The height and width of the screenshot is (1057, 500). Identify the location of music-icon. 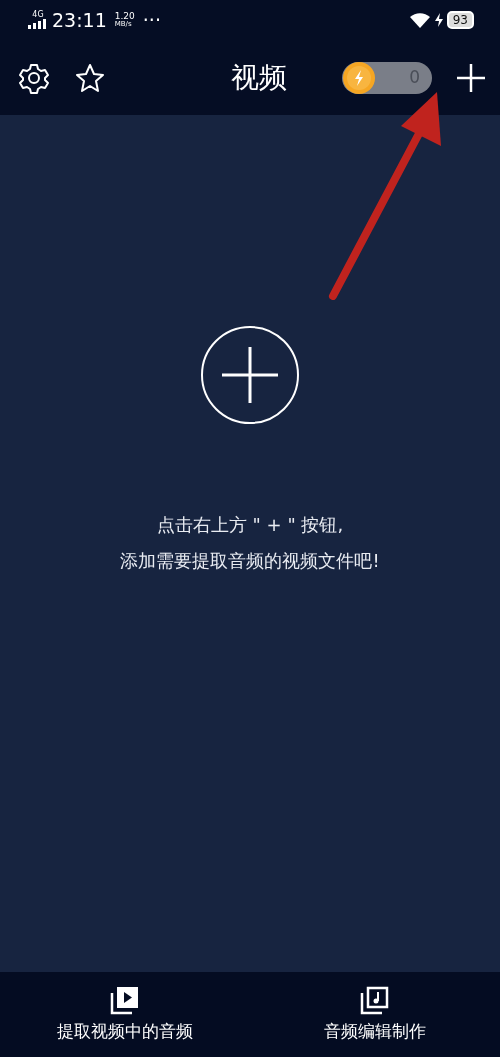
(375, 999).